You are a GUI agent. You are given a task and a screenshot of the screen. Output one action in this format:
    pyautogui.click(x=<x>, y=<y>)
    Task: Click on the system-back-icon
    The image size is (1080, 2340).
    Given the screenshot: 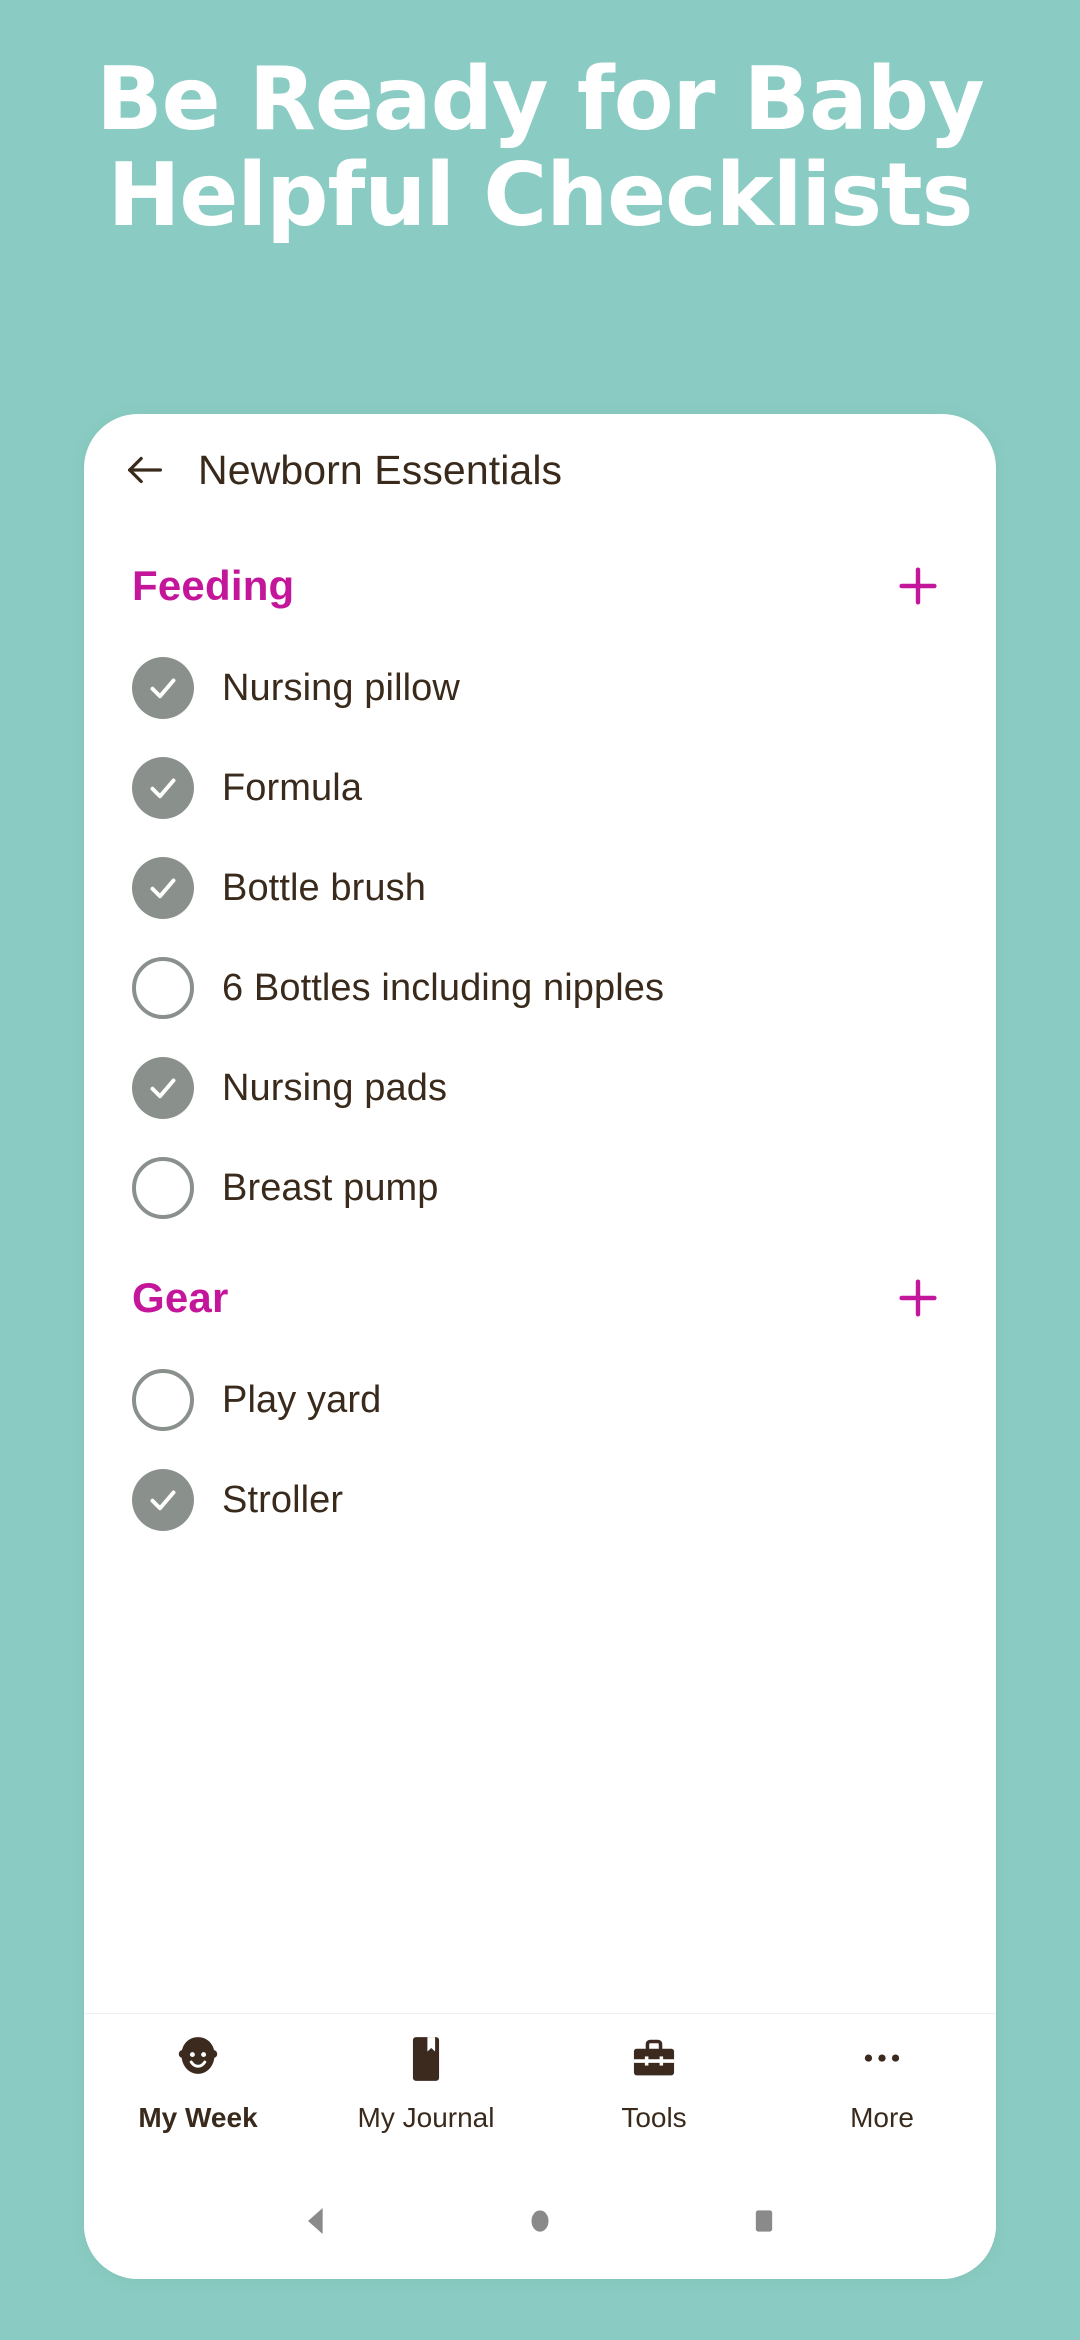 What is the action you would take?
    pyautogui.click(x=316, y=2221)
    